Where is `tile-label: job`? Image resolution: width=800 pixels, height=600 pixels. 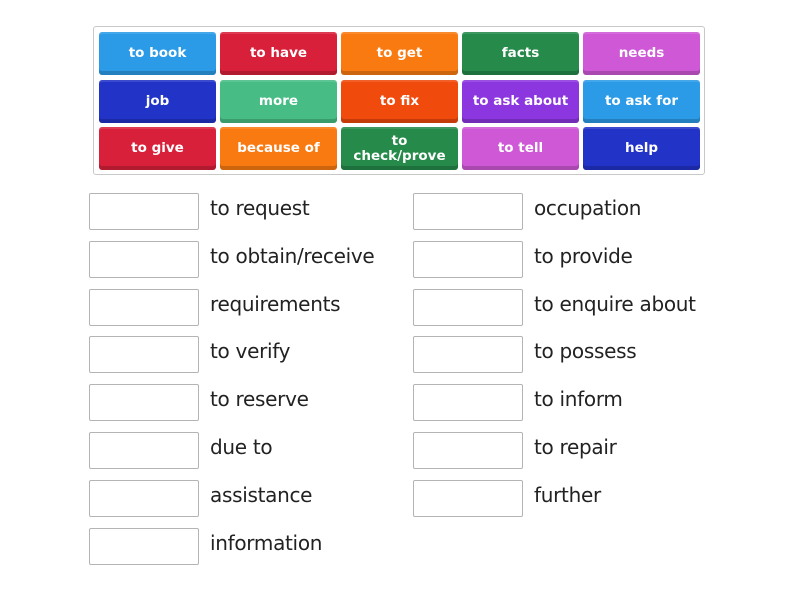
tile-label: job is located at coordinates (157, 101).